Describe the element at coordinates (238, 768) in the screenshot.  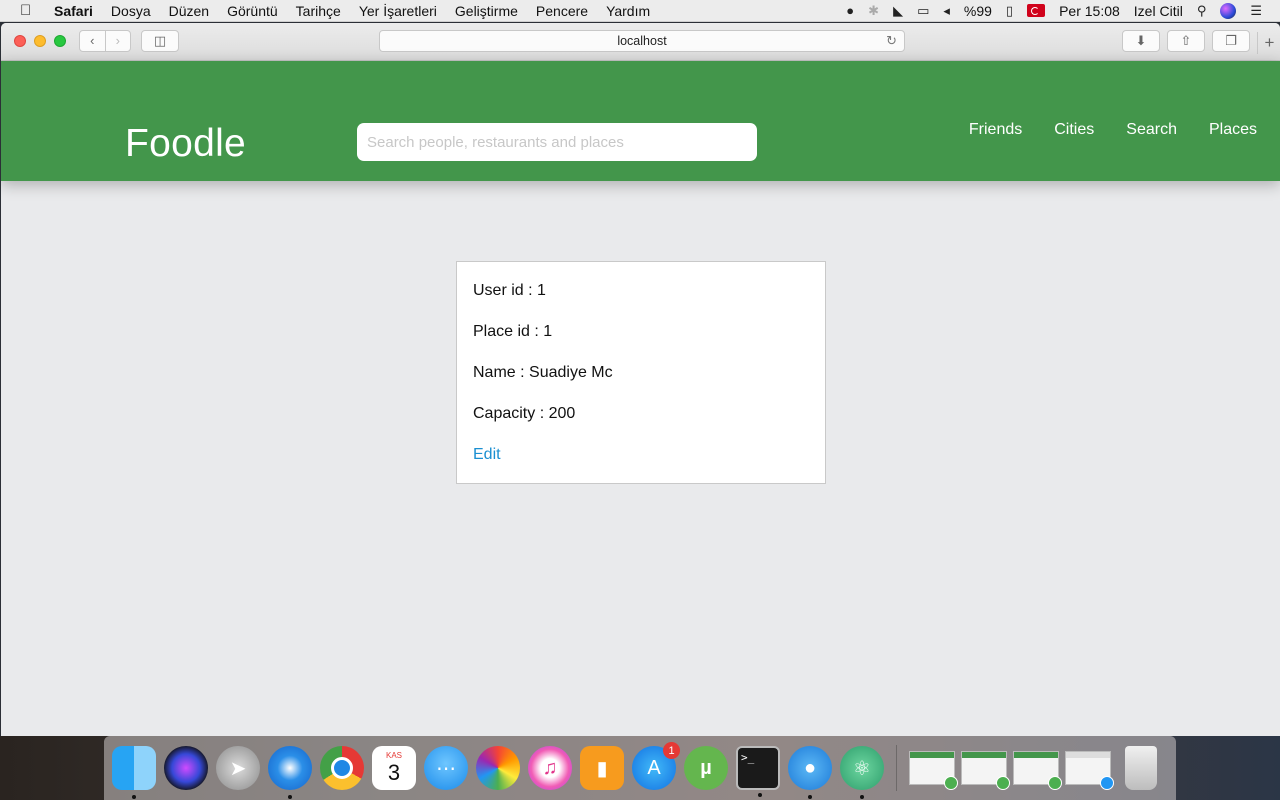
I see `launchpad-icon: ➤` at that location.